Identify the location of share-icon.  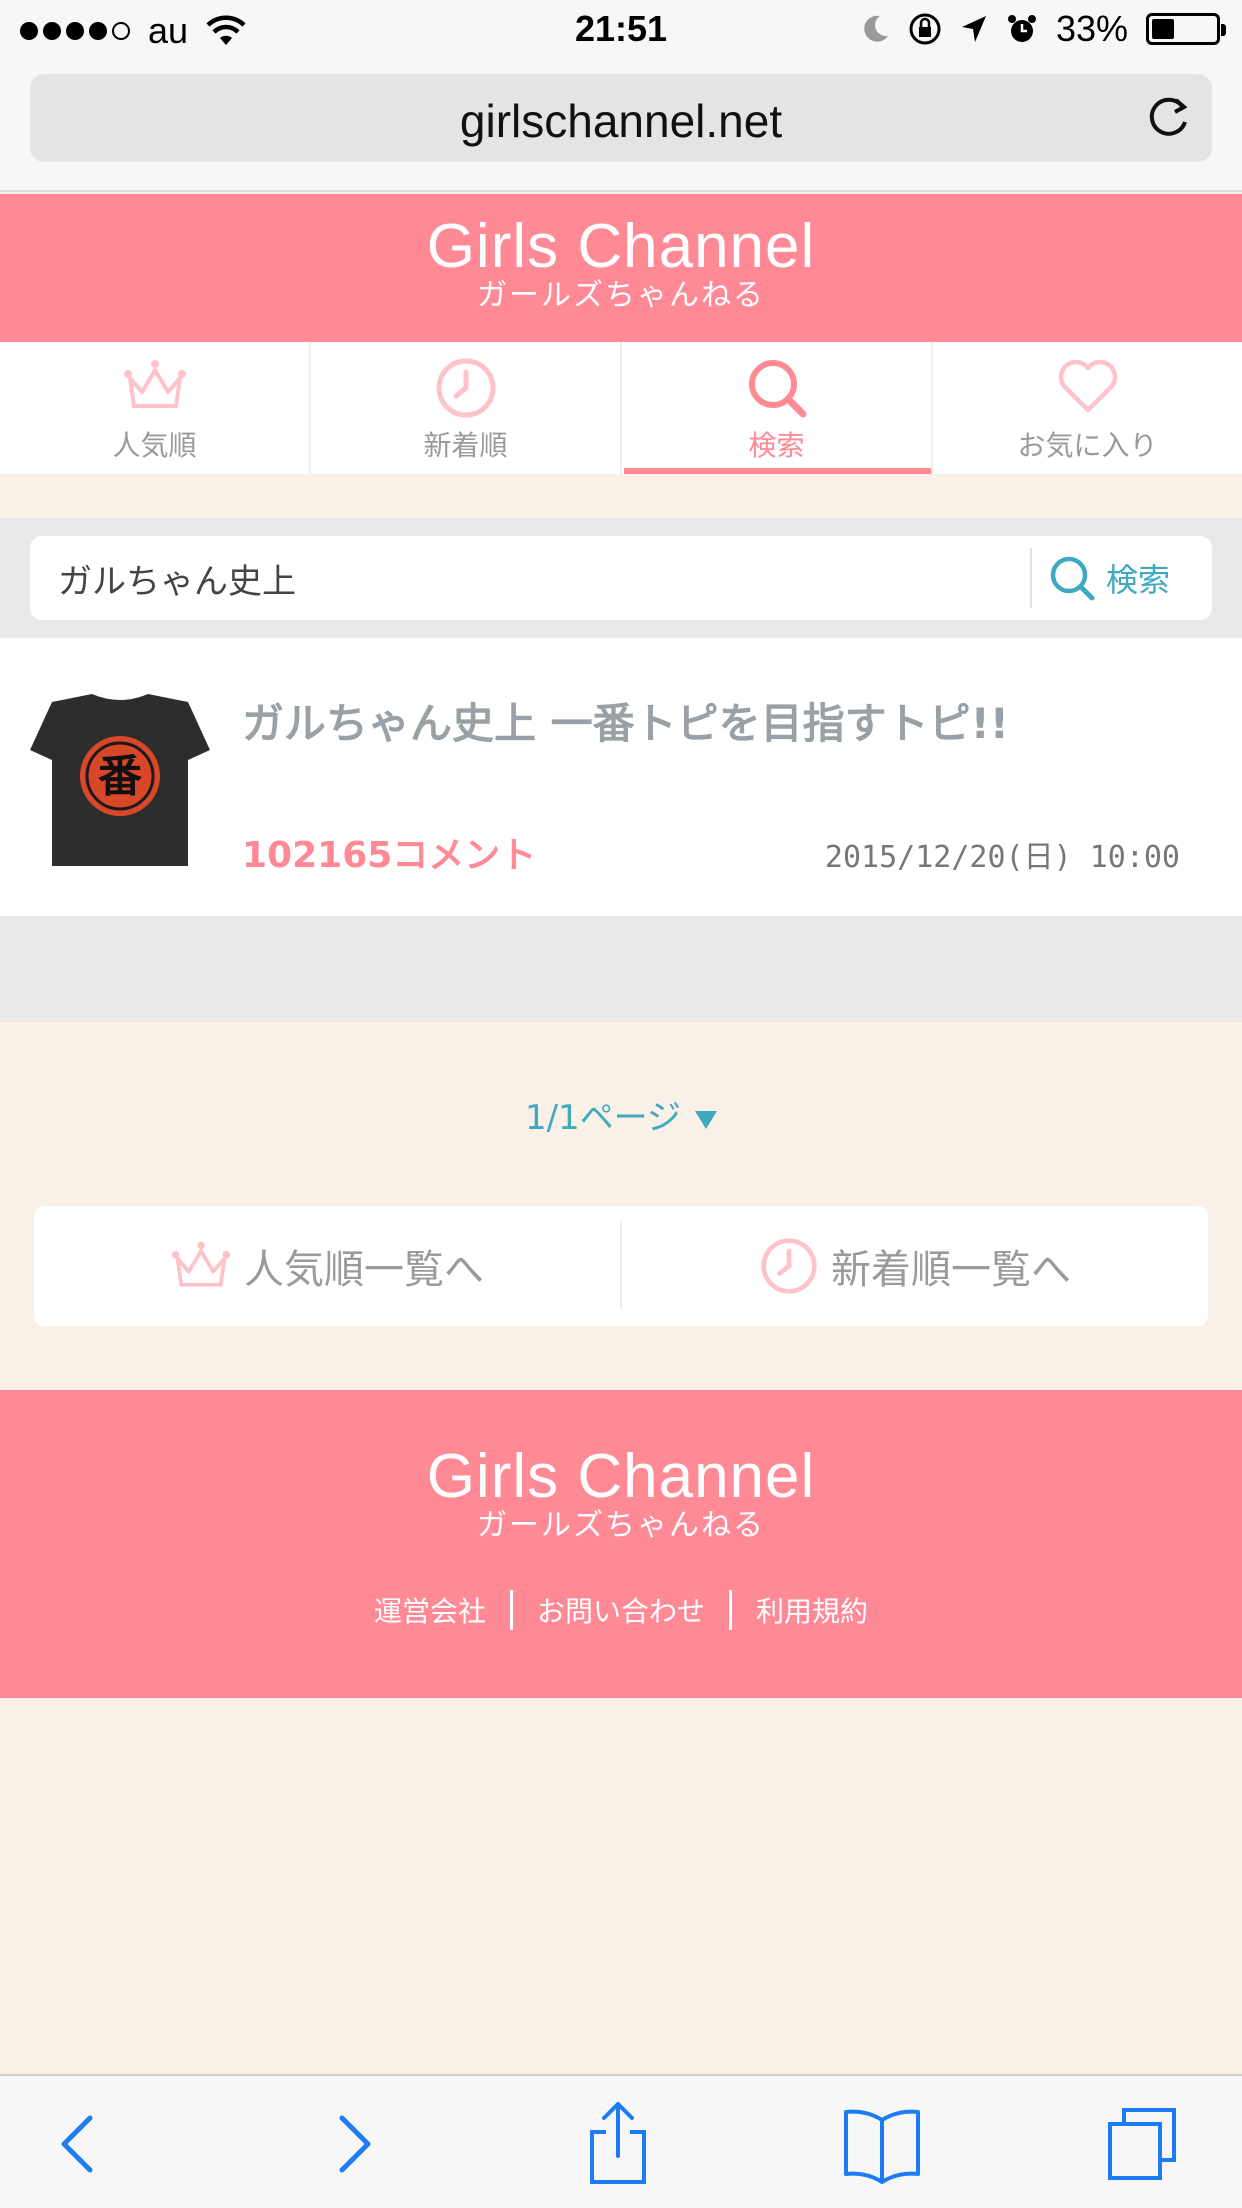
(618, 2144).